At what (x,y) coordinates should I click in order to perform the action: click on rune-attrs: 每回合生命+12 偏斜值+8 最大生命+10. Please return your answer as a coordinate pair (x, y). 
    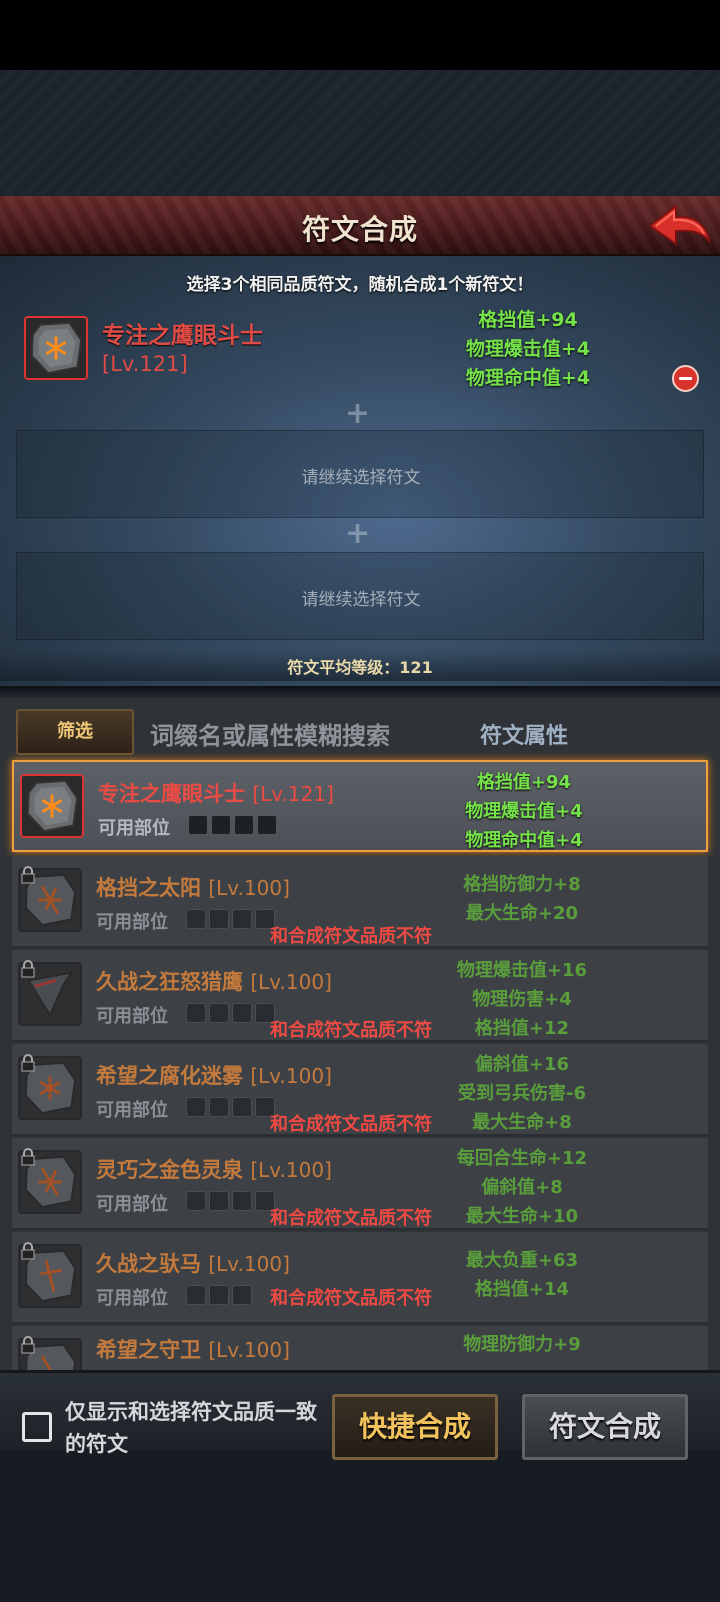
    Looking at the image, I should click on (522, 1187).